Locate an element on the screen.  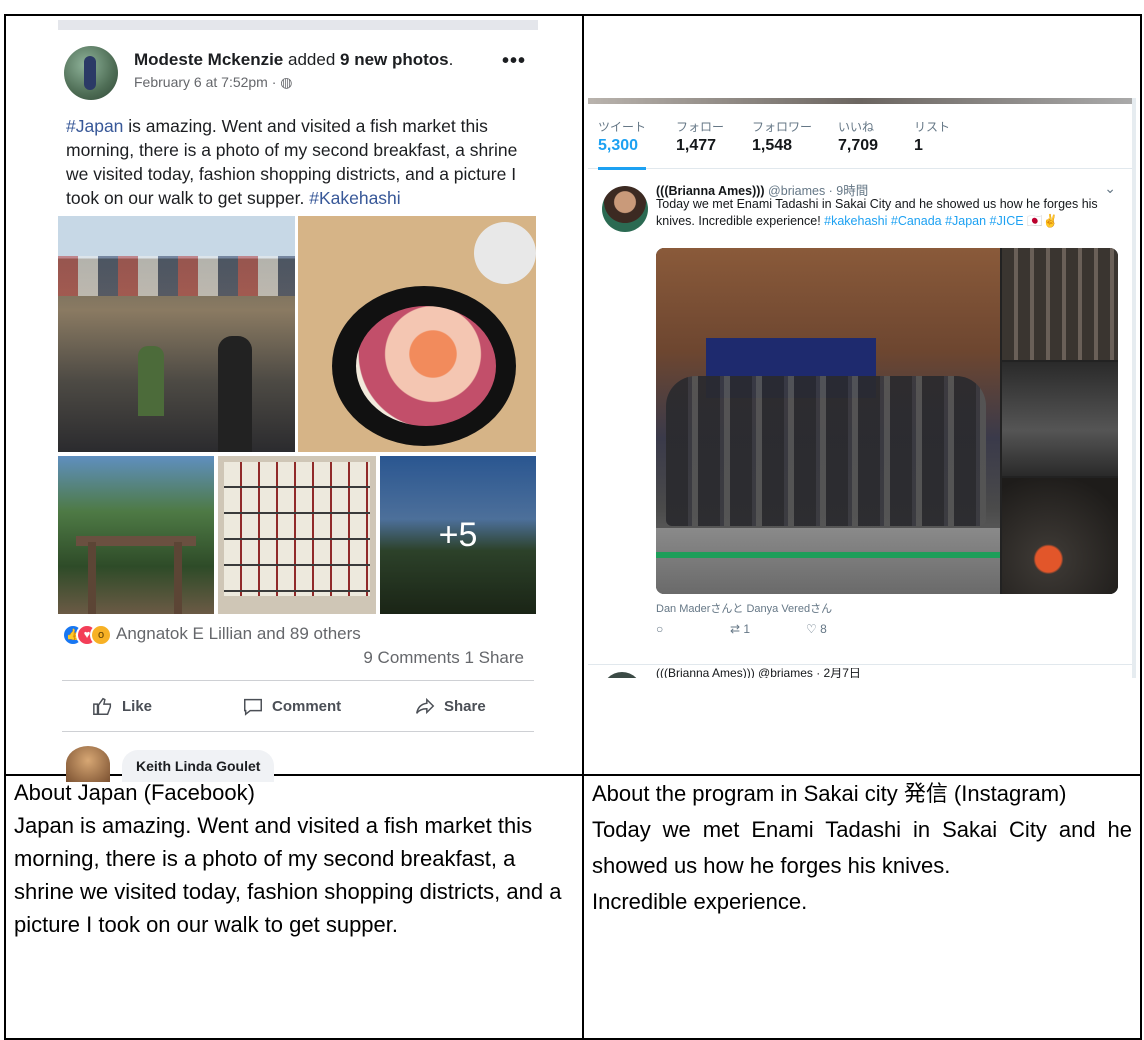
photo-forge is located at coordinates (1060, 536).